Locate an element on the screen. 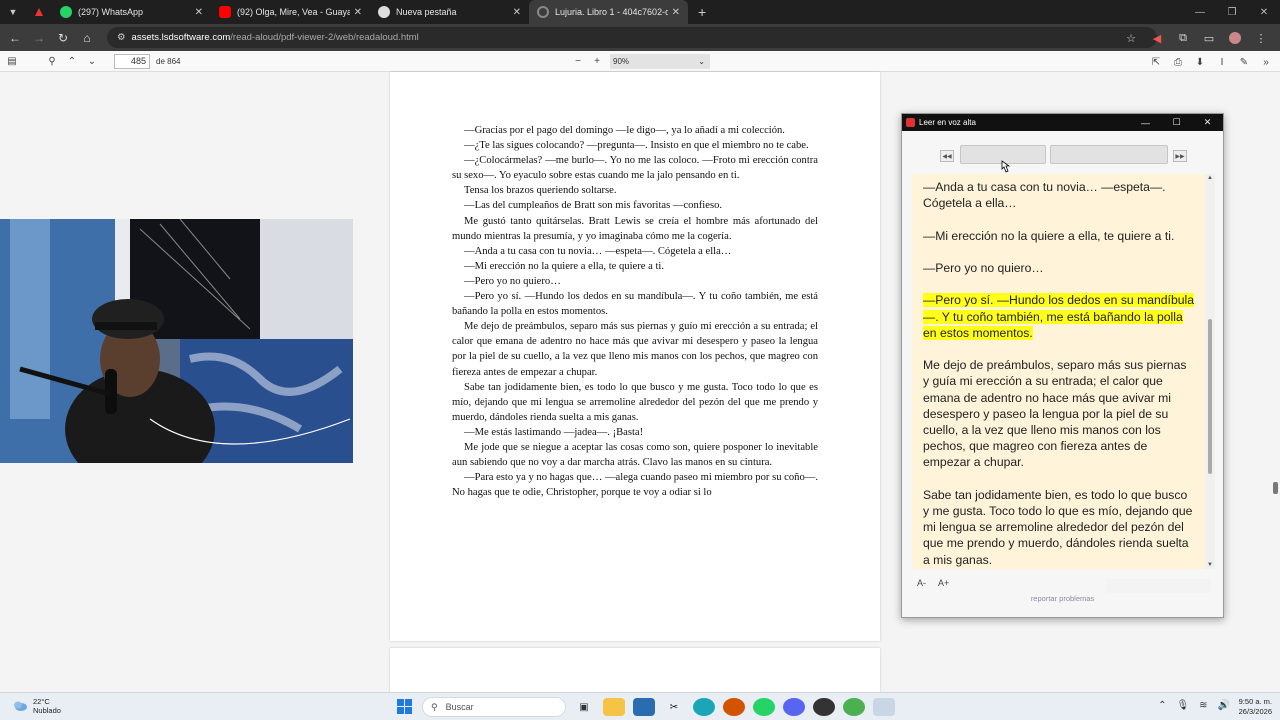 The image size is (1280, 720). cloud-icon is located at coordinates (20, 706).